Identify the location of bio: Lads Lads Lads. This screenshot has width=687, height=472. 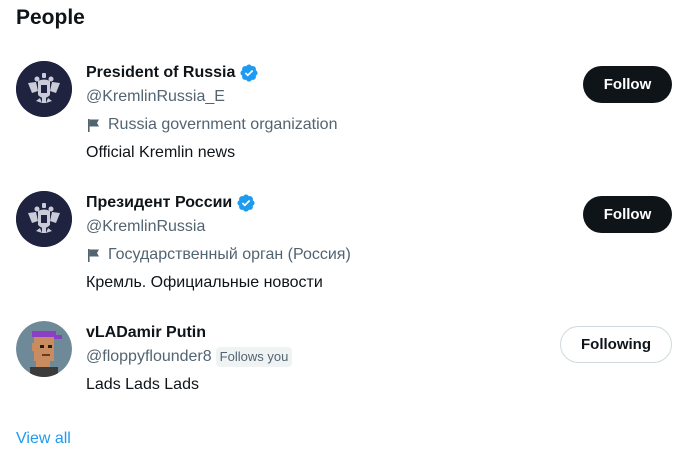
(142, 384).